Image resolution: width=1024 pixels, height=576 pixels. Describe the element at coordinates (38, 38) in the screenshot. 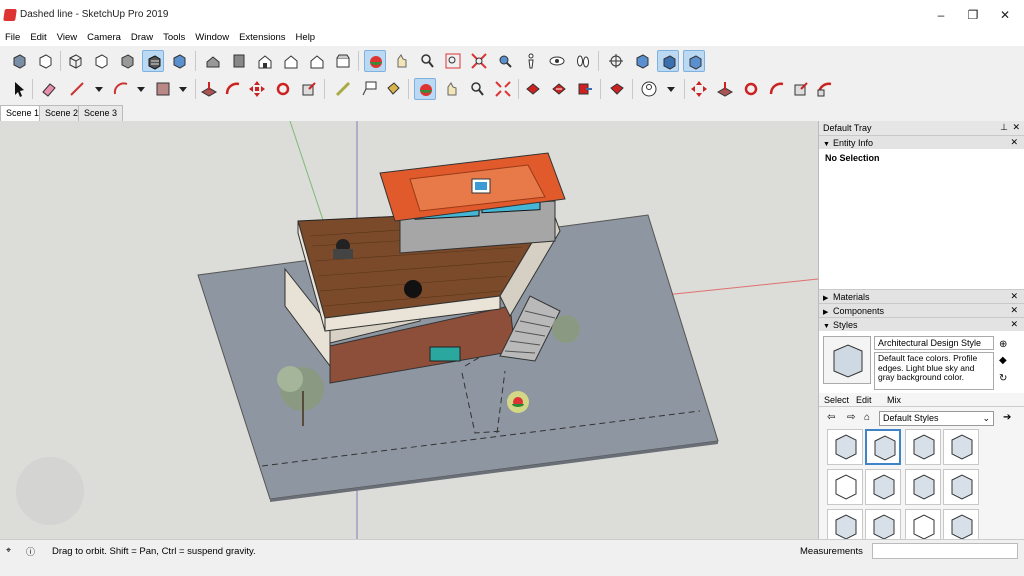

I see `menu-edit: Edit` at that location.